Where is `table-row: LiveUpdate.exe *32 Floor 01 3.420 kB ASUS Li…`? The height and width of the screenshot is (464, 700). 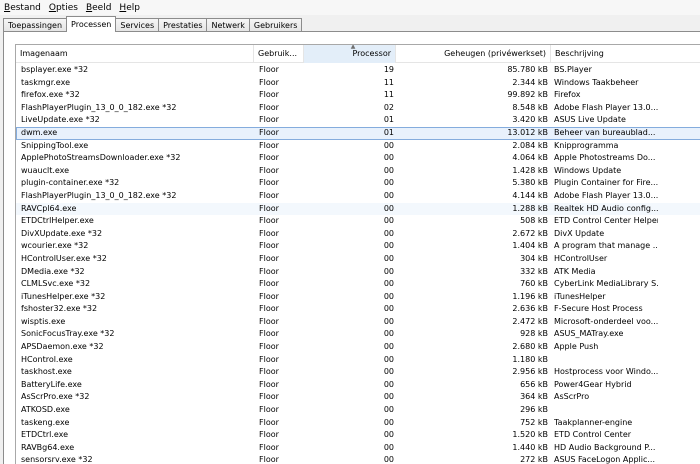
table-row: LiveUpdate.exe *32 Floor 01 3.420 kB ASUS Li… is located at coordinates (358, 120).